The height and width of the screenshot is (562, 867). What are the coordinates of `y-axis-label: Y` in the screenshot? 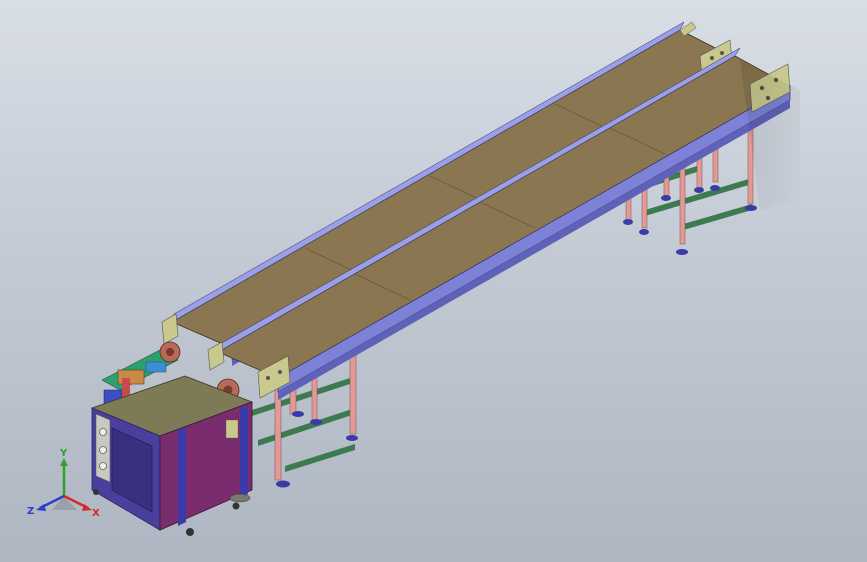 It's located at (63, 453).